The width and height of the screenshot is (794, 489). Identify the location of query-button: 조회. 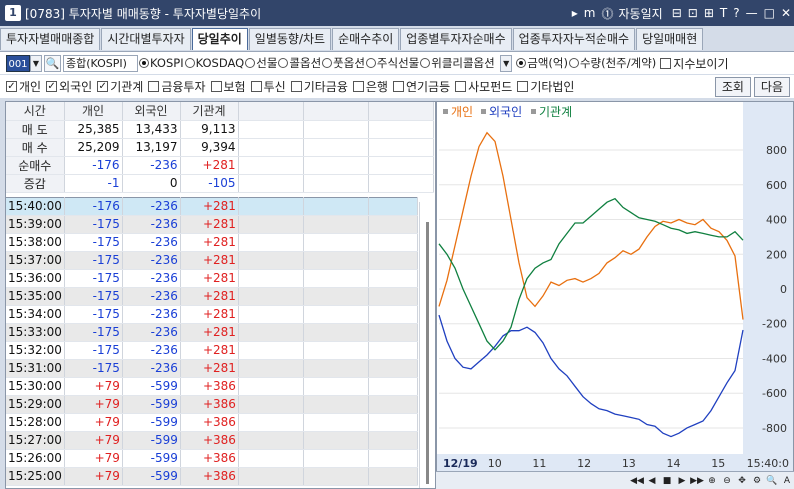
(732, 86).